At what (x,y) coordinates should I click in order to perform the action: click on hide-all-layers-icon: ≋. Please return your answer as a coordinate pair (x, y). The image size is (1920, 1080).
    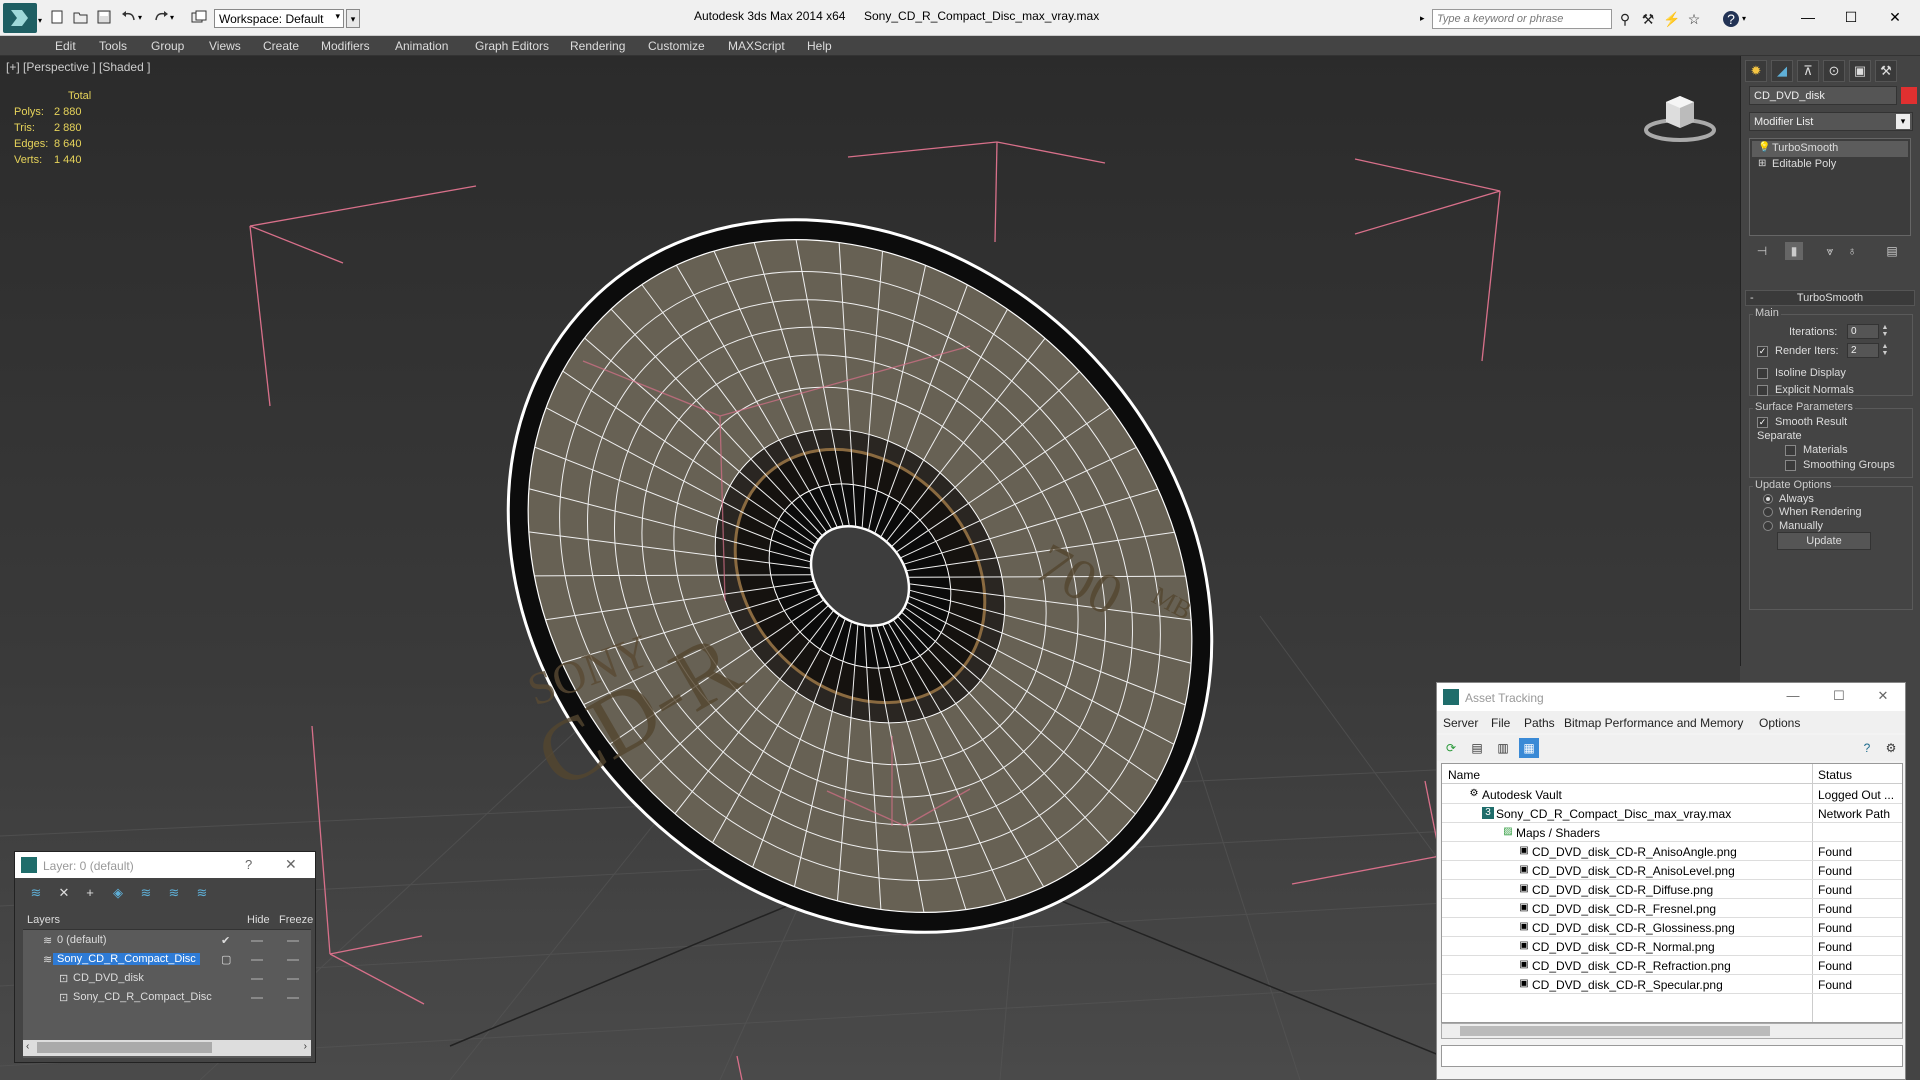
    Looking at the image, I should click on (202, 893).